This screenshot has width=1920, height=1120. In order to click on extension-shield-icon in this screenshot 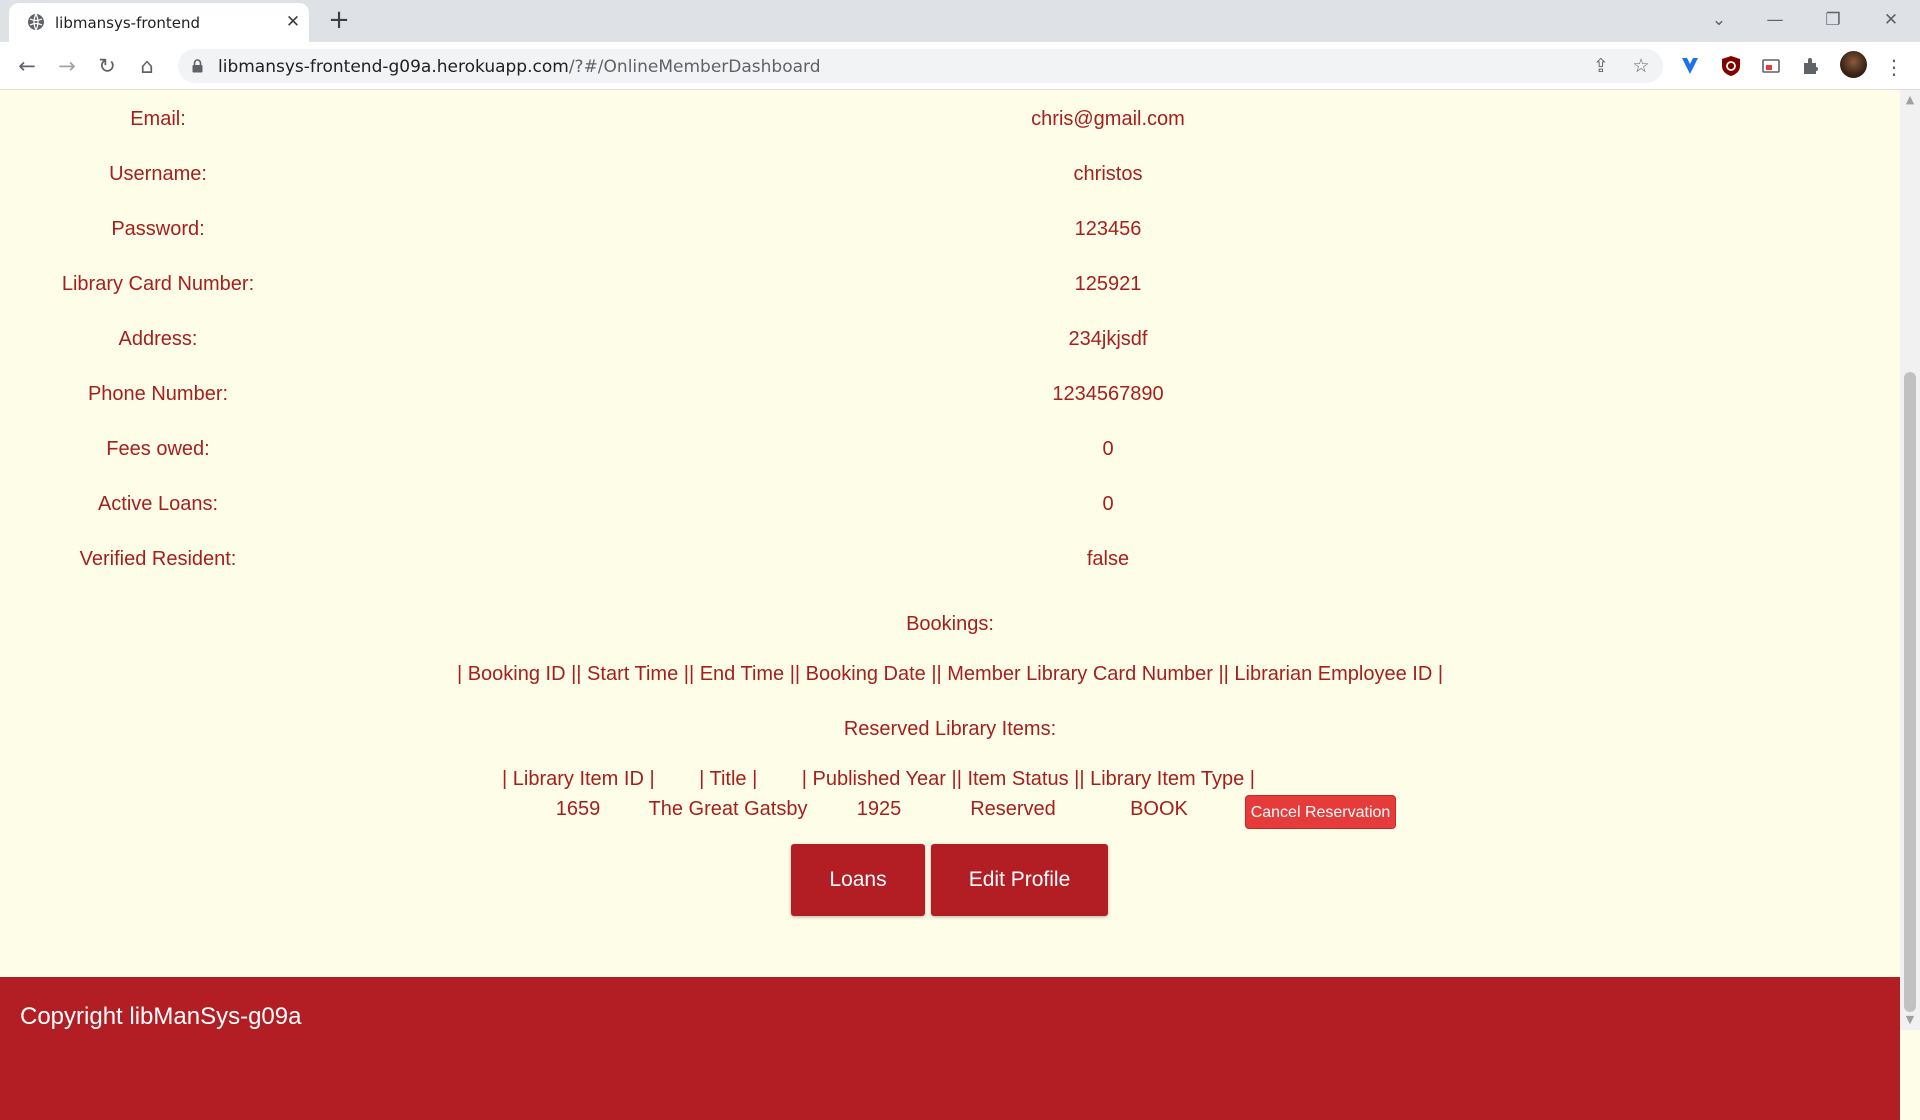, I will do `click(1690, 66)`.